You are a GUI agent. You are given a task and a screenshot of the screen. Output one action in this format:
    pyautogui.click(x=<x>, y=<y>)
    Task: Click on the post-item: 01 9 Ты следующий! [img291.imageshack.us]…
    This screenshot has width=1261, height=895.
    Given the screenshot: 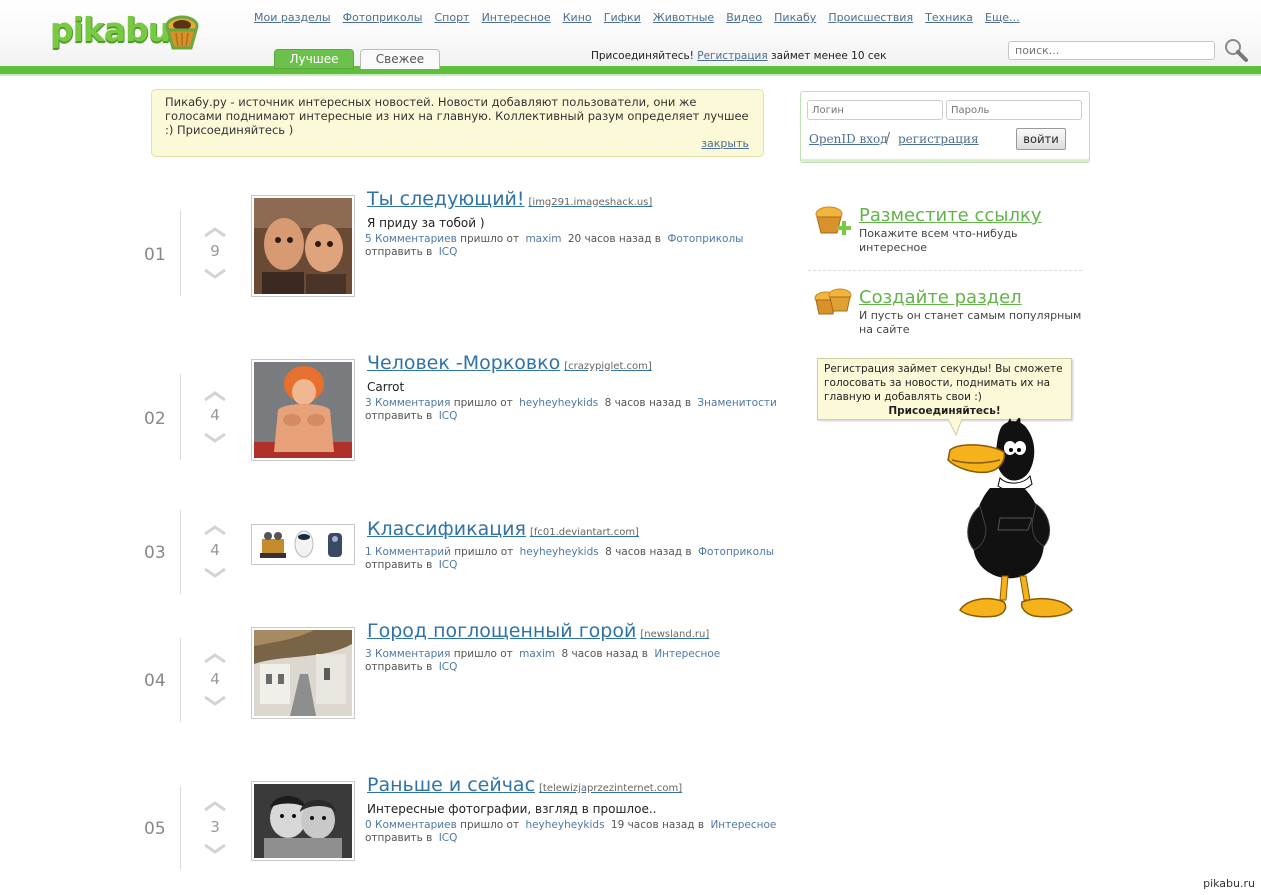 What is the action you would take?
    pyautogui.click(x=395, y=249)
    